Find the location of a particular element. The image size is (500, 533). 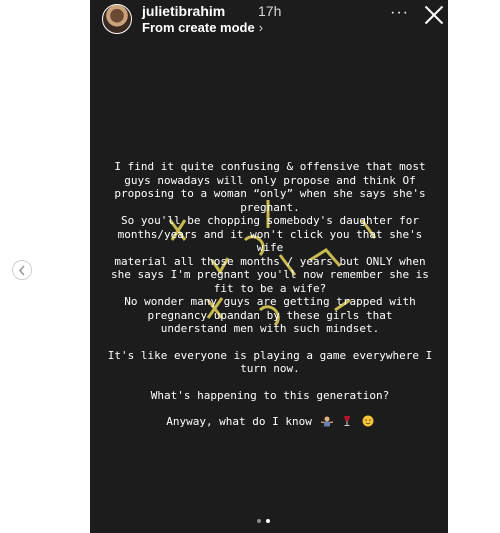

create-mode-label: From create mode is located at coordinates (198, 27).